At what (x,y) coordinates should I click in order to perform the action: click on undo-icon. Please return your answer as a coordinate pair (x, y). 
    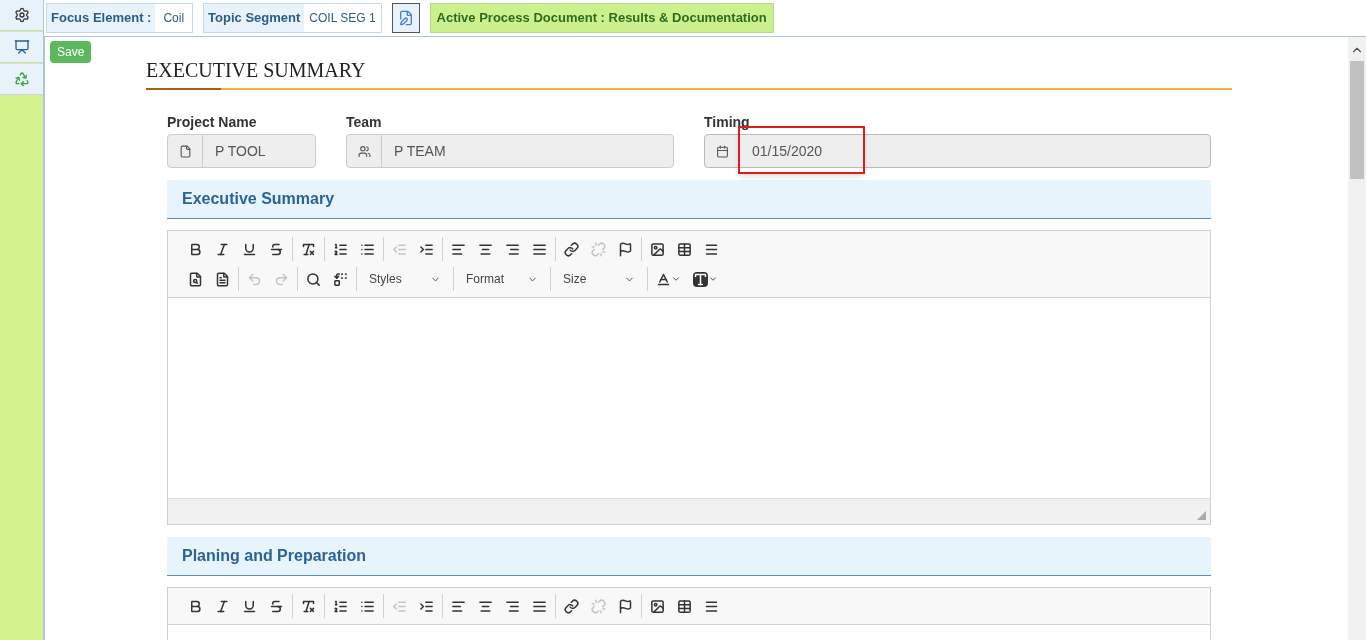
    Looking at the image, I should click on (254, 279).